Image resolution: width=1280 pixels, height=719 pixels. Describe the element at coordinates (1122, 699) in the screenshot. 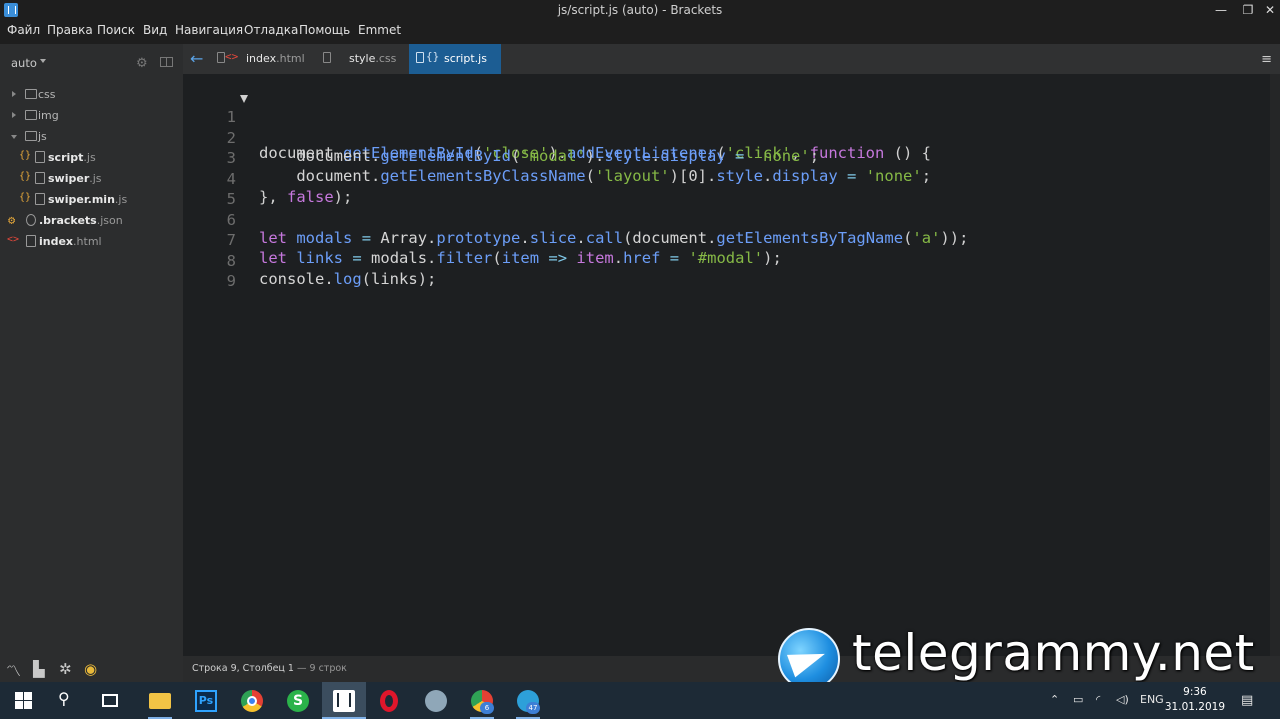

I see `volume-icon: ◁)` at that location.